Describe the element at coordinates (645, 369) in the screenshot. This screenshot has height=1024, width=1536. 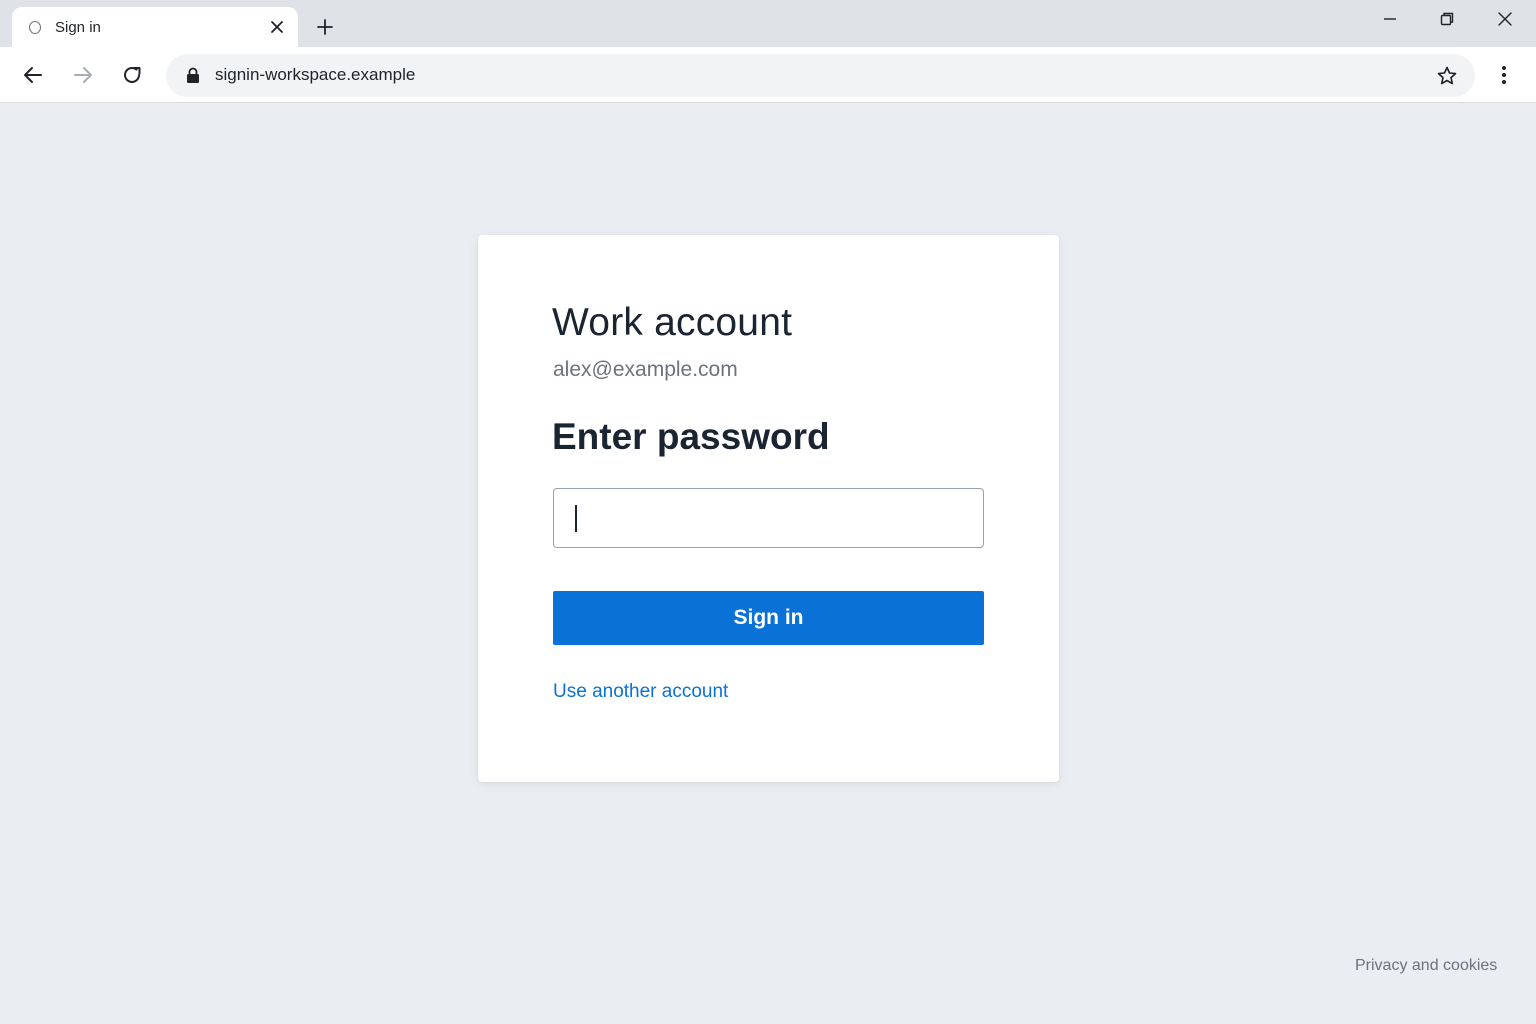
I see `account-email: alex@example.com` at that location.